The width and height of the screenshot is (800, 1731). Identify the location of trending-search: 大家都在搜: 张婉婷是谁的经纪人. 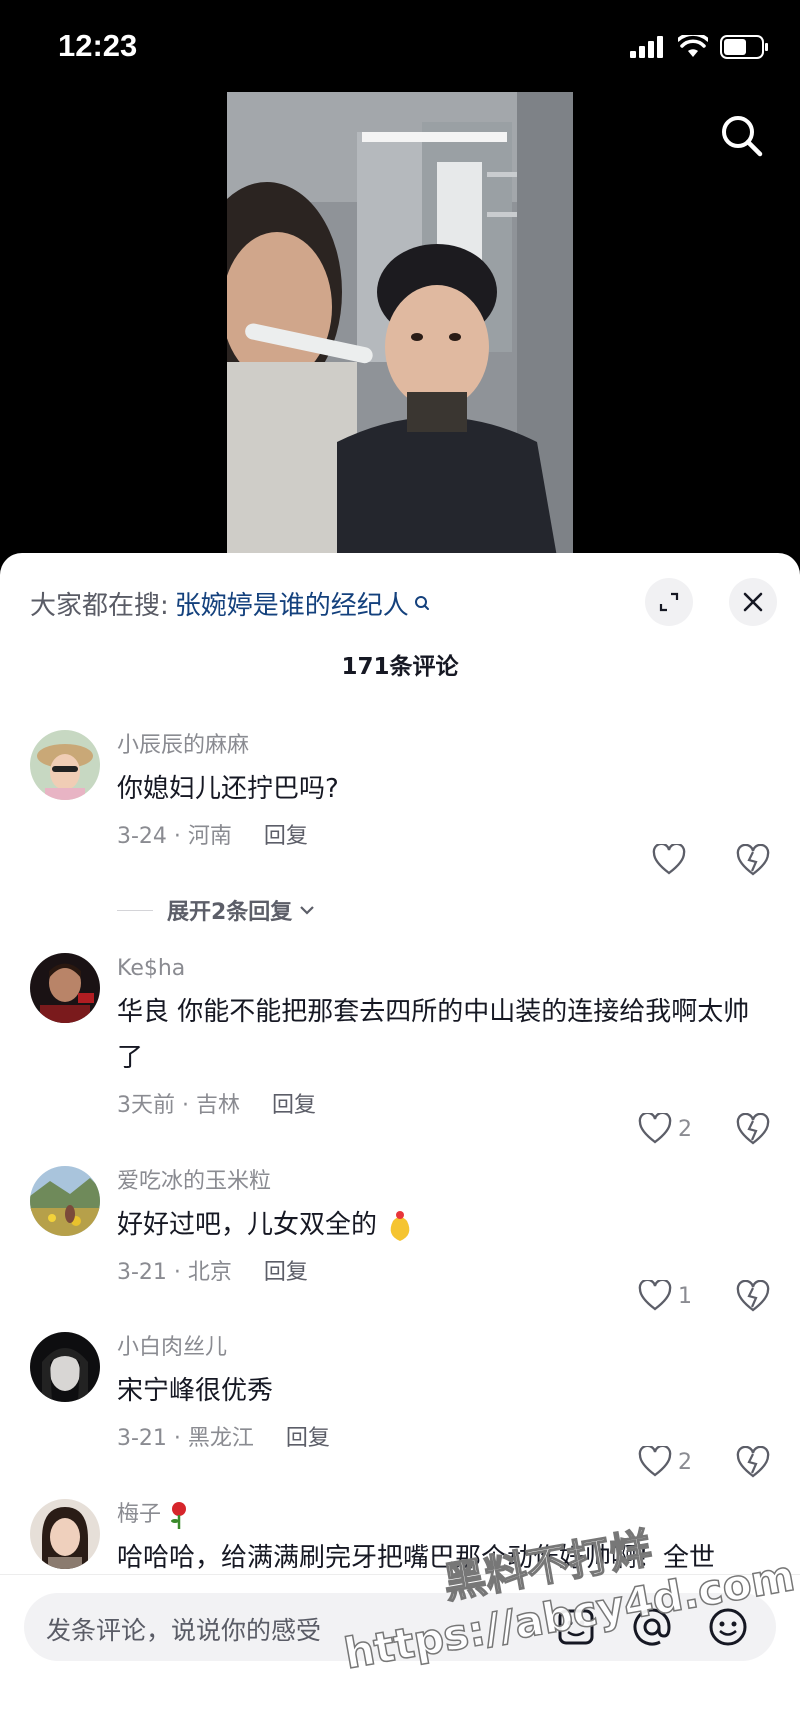
(230, 603).